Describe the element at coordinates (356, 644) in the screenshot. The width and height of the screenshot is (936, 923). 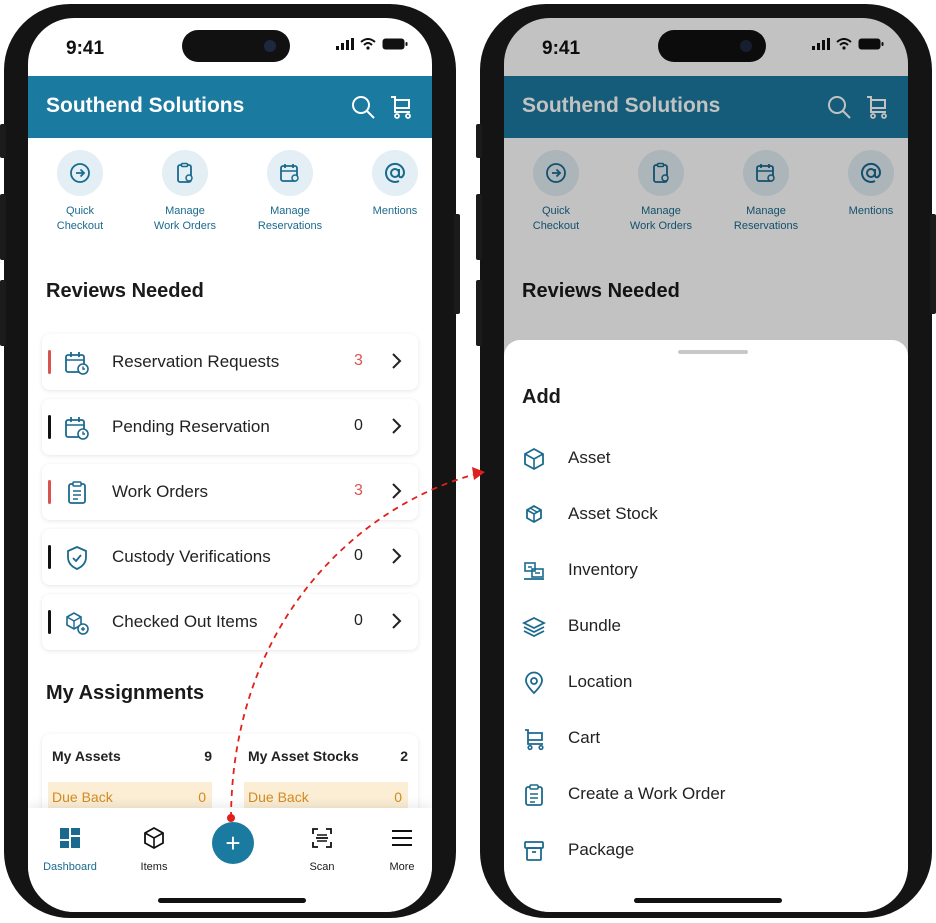
I see `flow-connector-arrow` at that location.